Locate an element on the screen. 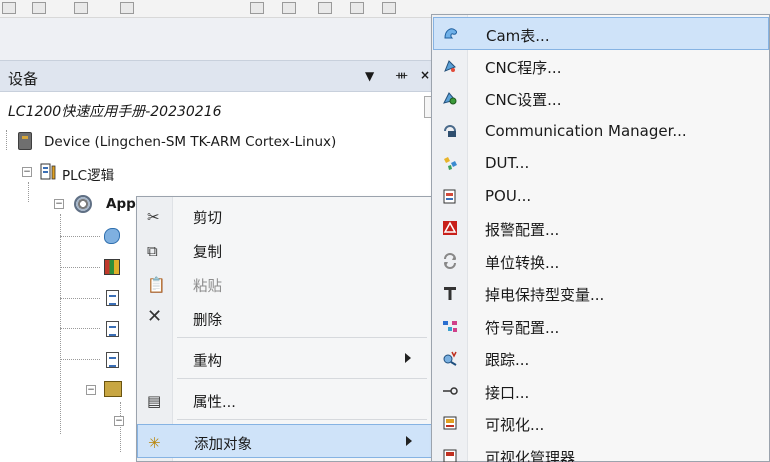 Image resolution: width=770 pixels, height=462 pixels. cam-icon is located at coordinates (112, 236).